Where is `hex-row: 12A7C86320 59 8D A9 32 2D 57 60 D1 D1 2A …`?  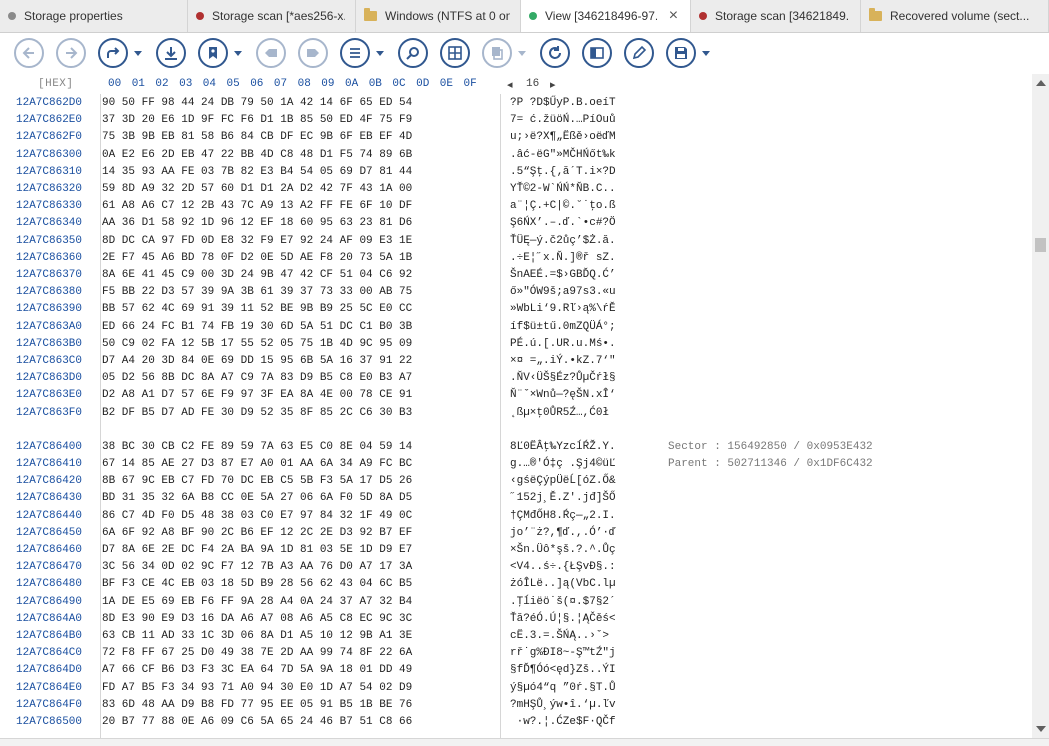
hex-row: 12A7C86320 59 8D A9 32 2D 57 60 D1 D1 2A … is located at coordinates (521, 189).